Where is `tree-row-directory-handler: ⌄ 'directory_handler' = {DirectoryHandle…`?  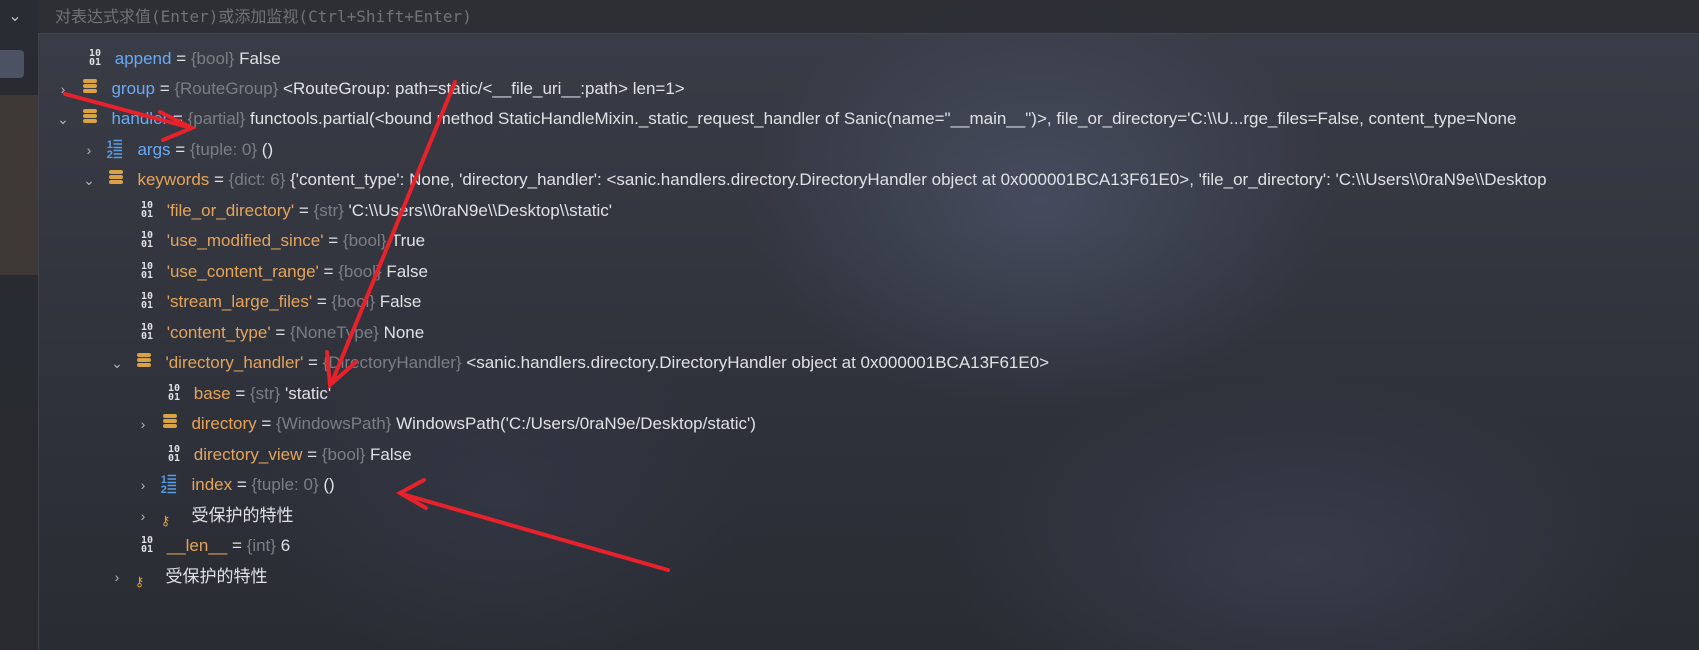
tree-row-directory-handler: ⌄ 'directory_handler' = {DirectoryHandle… is located at coordinates (576, 363).